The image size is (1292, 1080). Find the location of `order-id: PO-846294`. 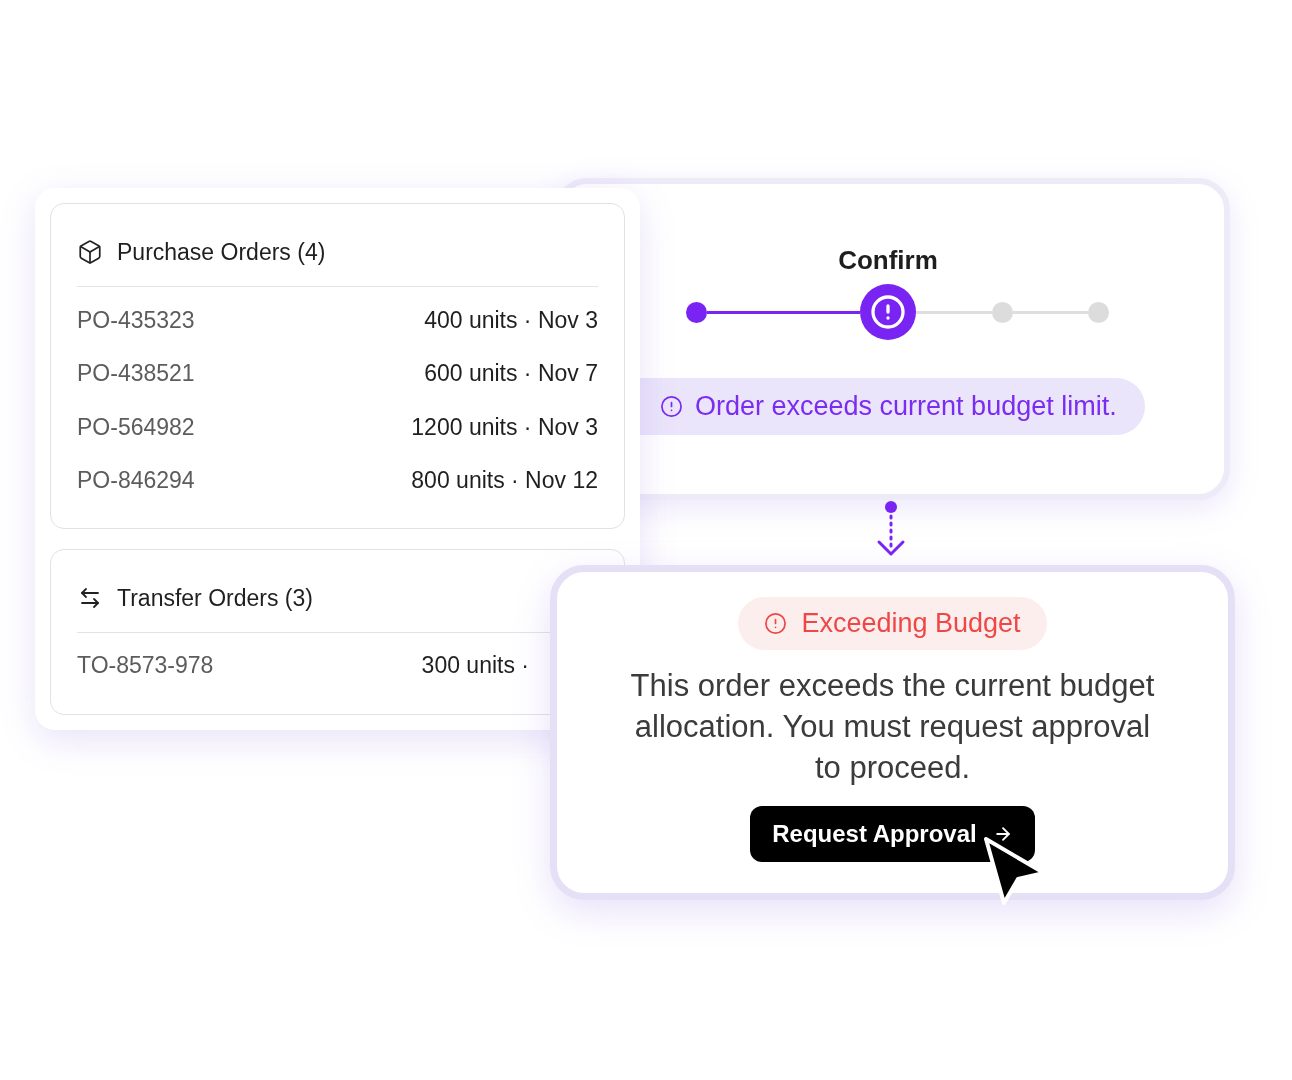

order-id: PO-846294 is located at coordinates (136, 480).